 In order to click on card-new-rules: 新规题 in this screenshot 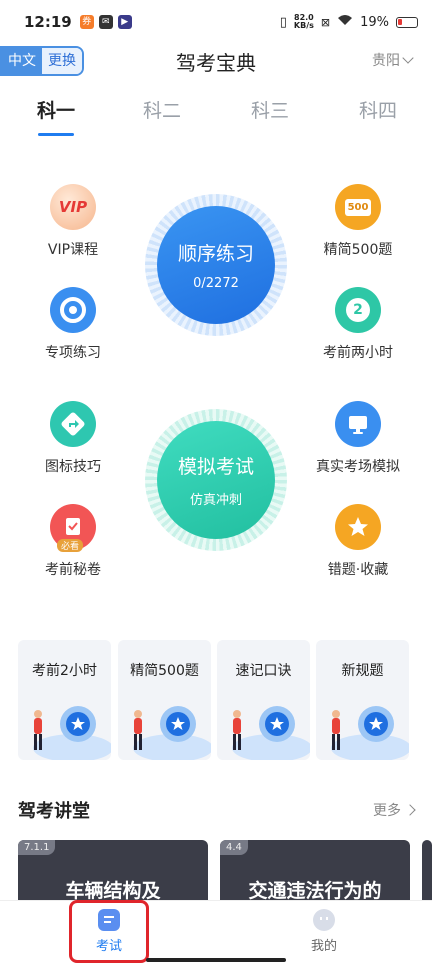, I will do `click(362, 700)`.